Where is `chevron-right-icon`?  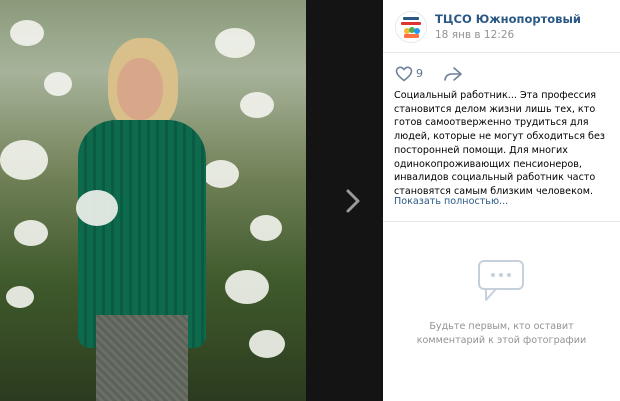 chevron-right-icon is located at coordinates (353, 201).